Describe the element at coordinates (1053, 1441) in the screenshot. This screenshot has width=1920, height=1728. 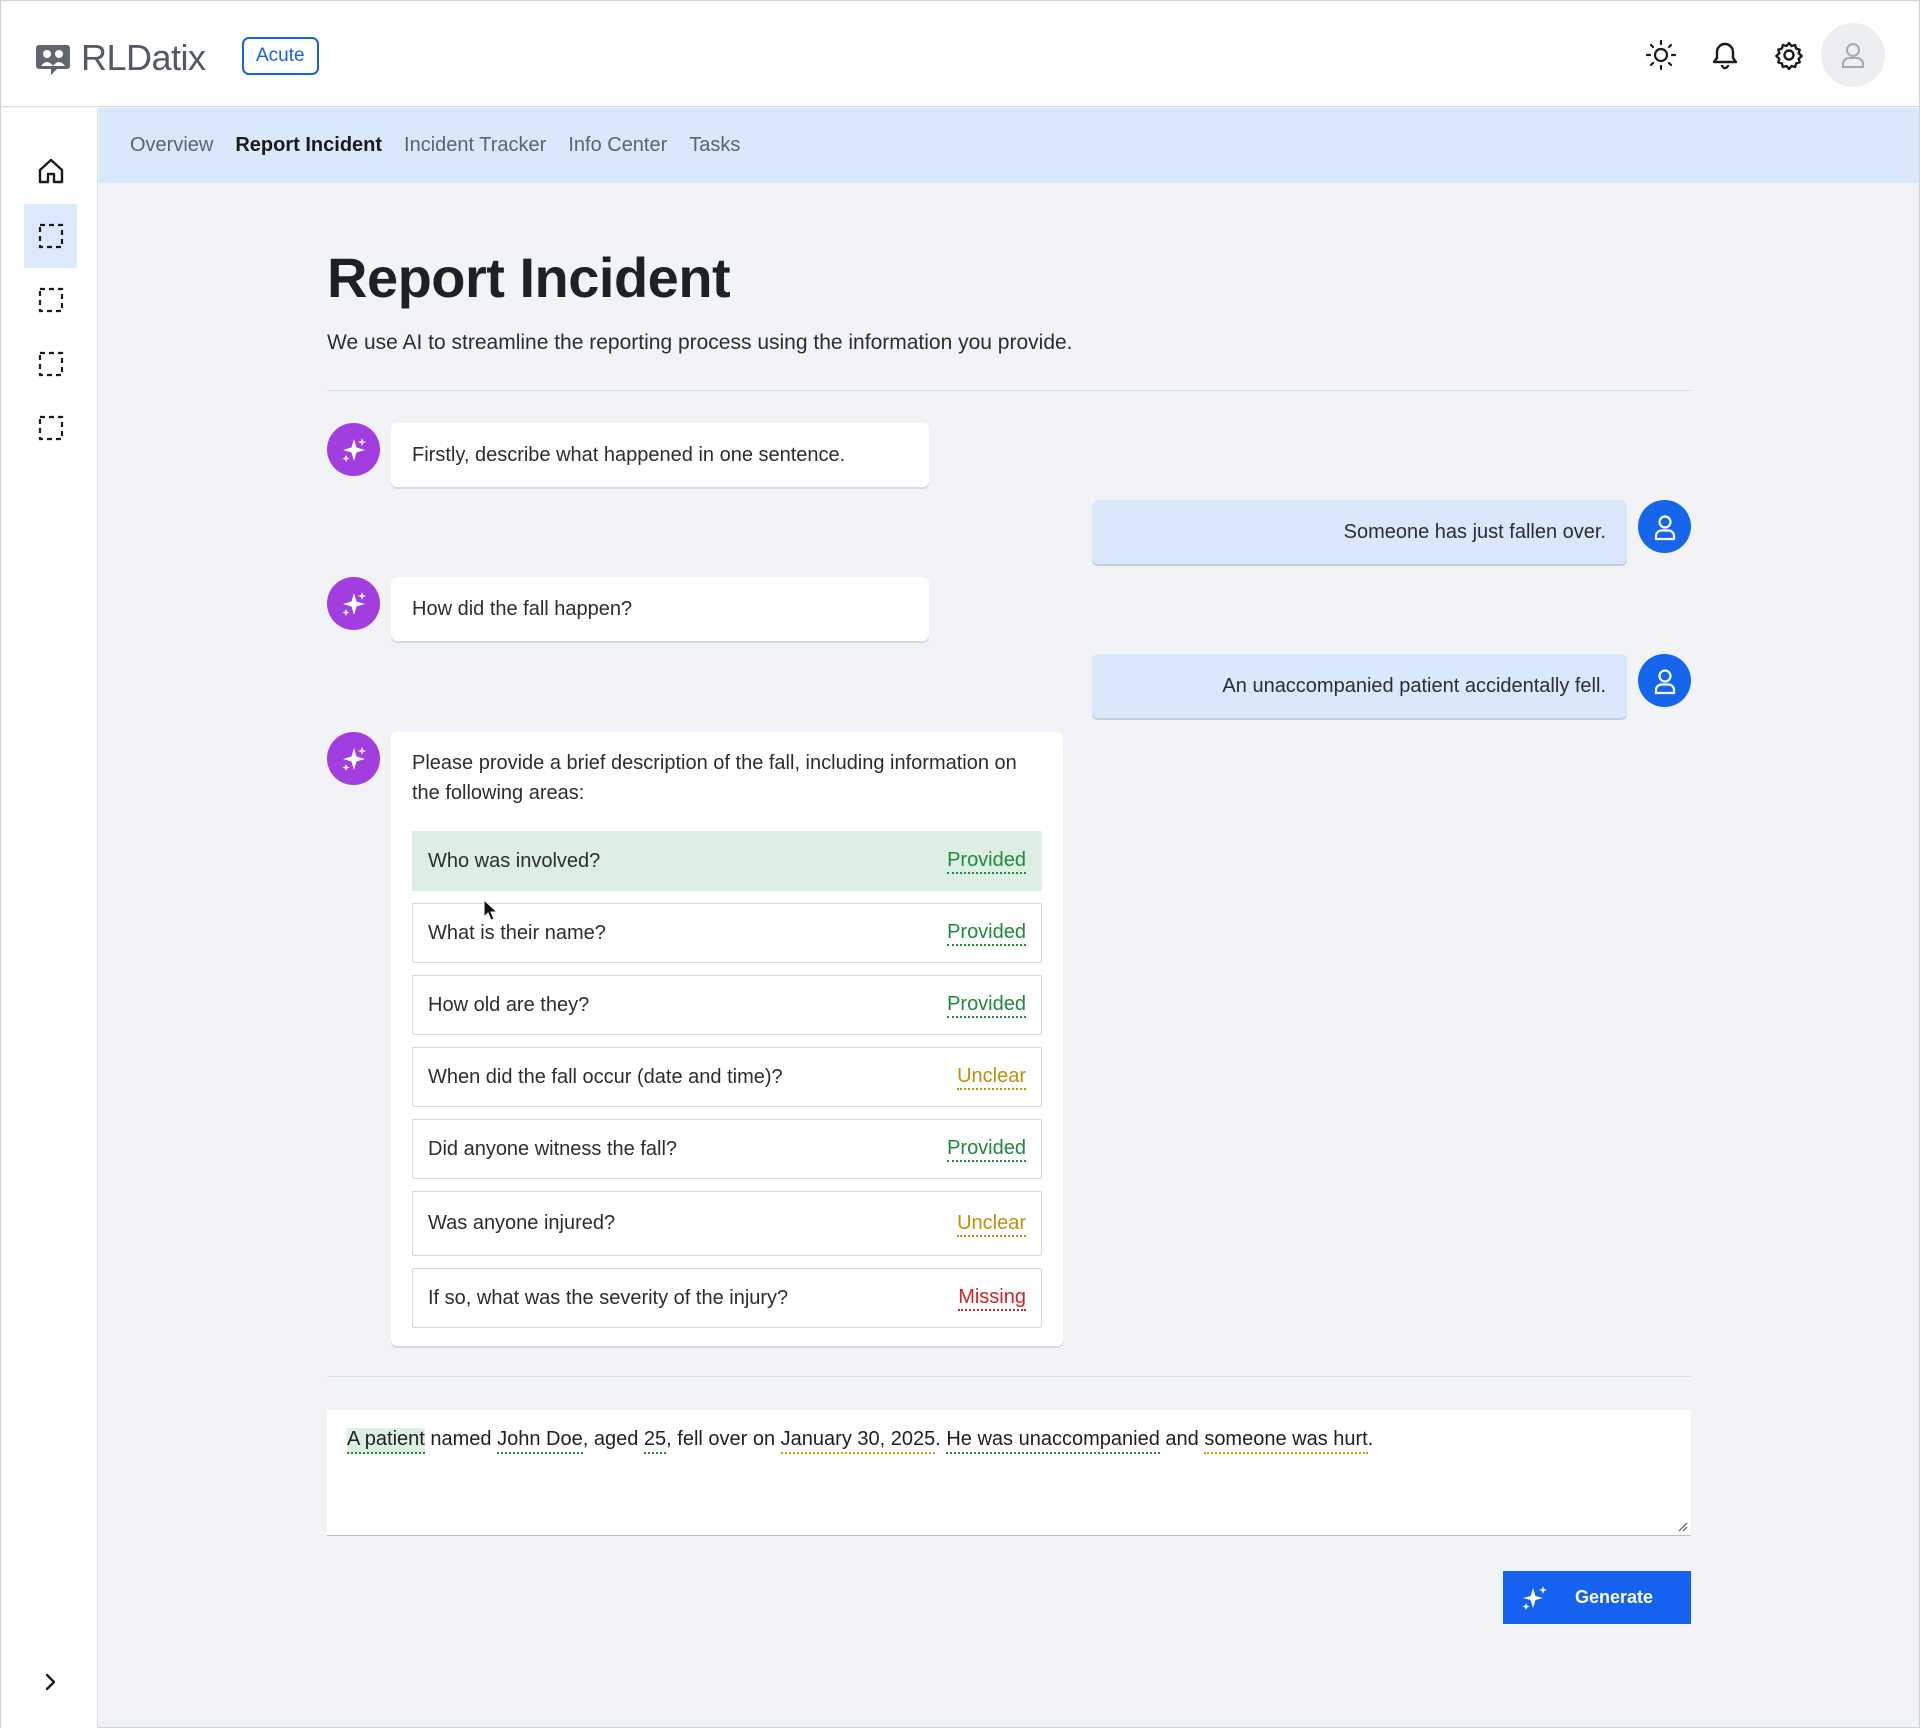
I see `token-provided: He was unaccompanied` at that location.